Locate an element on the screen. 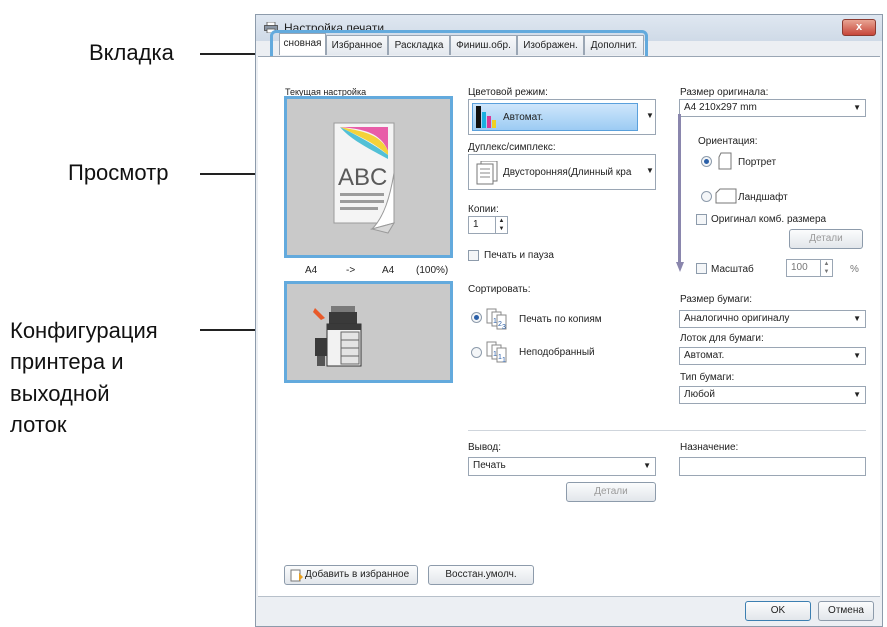 This screenshot has height=627, width=887. size-arrow: -> is located at coordinates (351, 270).